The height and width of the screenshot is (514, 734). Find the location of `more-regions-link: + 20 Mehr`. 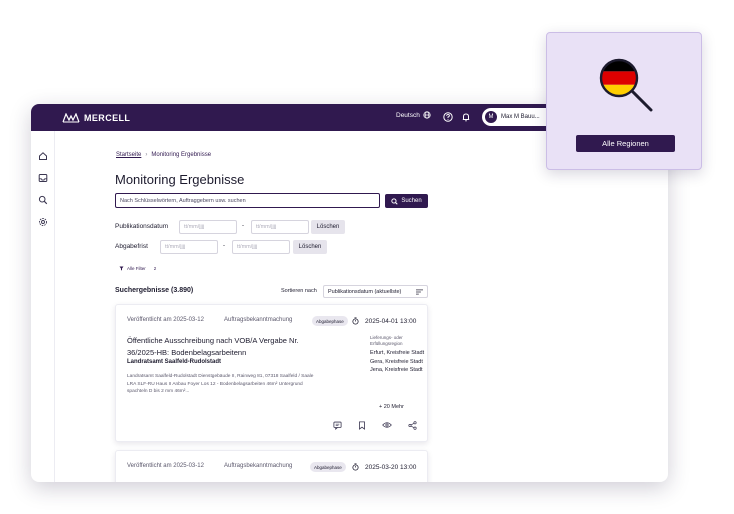

more-regions-link: + 20 Mehr is located at coordinates (391, 407).